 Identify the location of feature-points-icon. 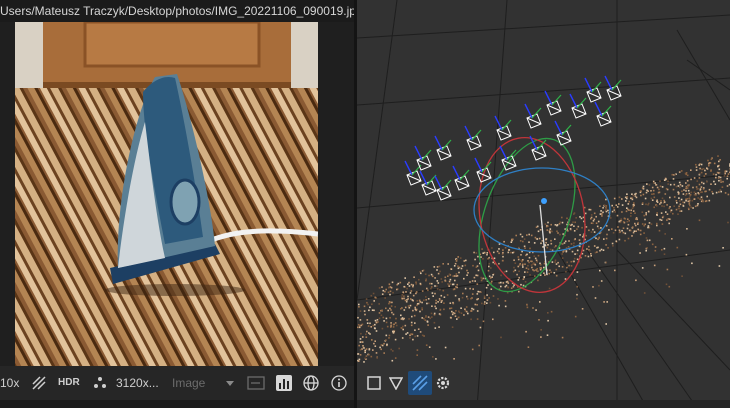
(100, 383).